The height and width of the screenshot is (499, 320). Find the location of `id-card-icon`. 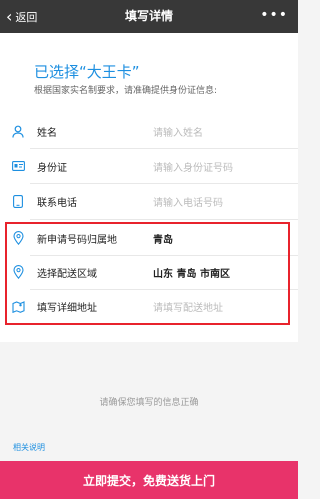

id-card-icon is located at coordinates (18, 166).